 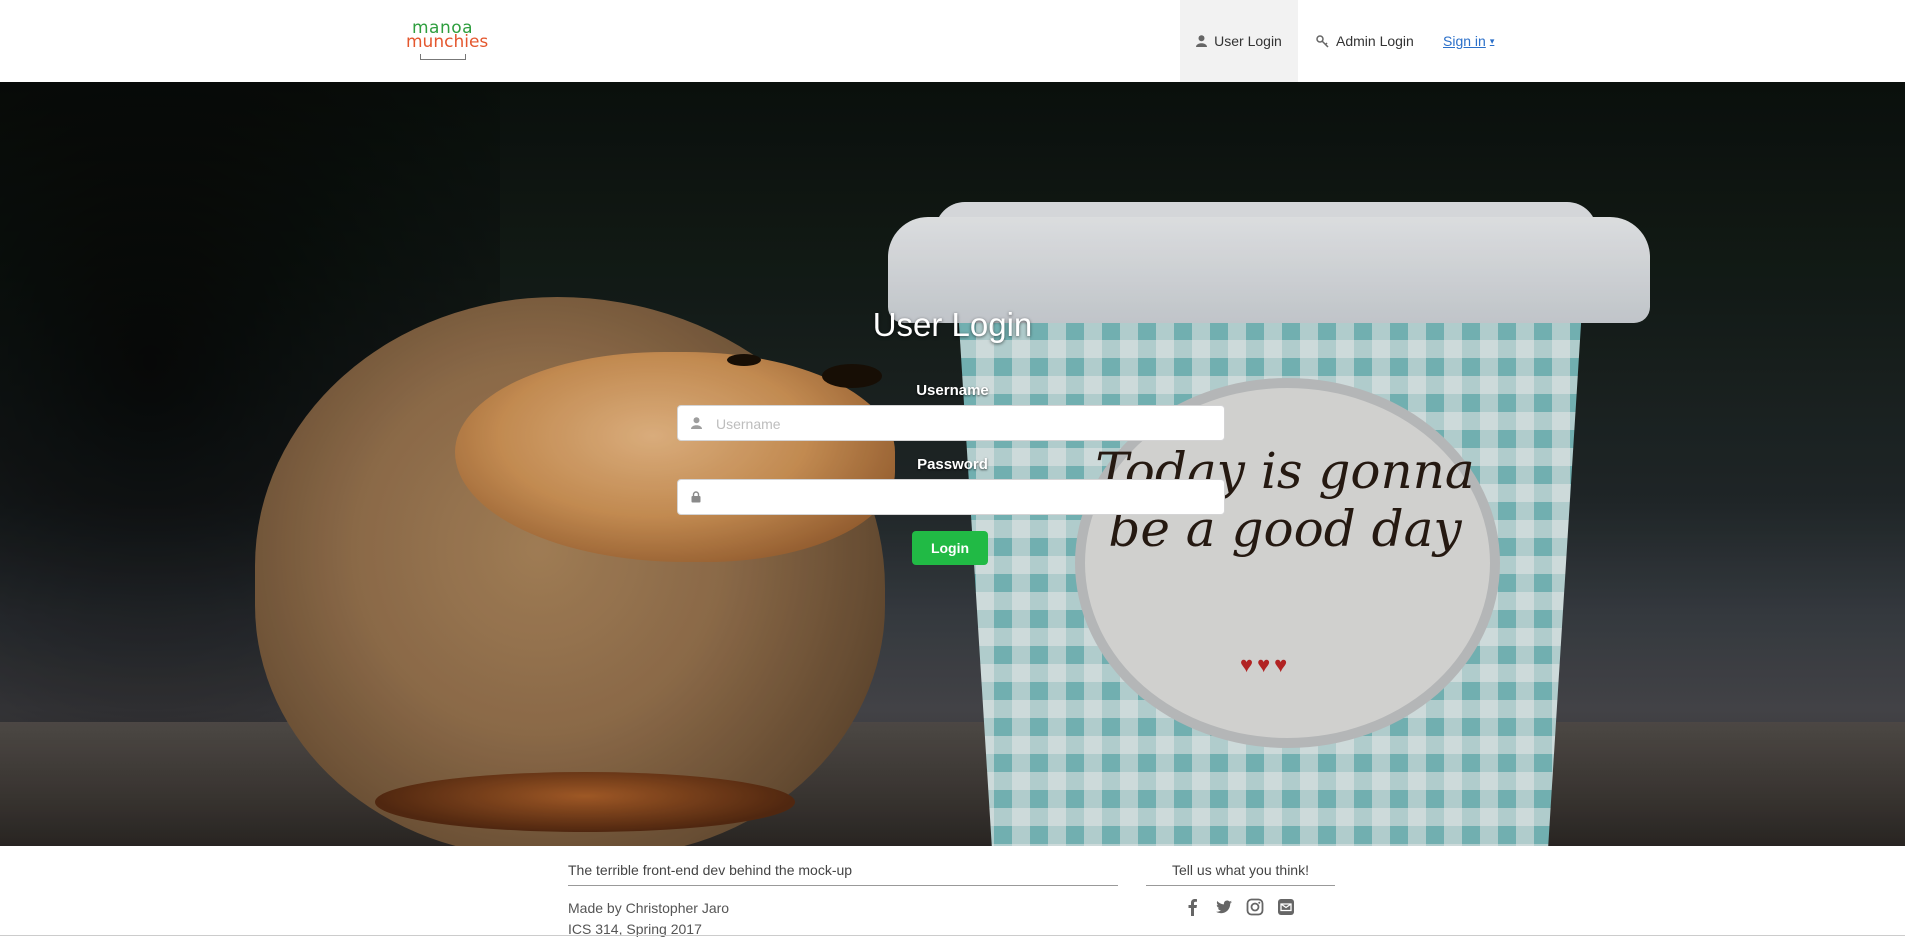 I want to click on instagram-icon, so click(x=1255, y=907).